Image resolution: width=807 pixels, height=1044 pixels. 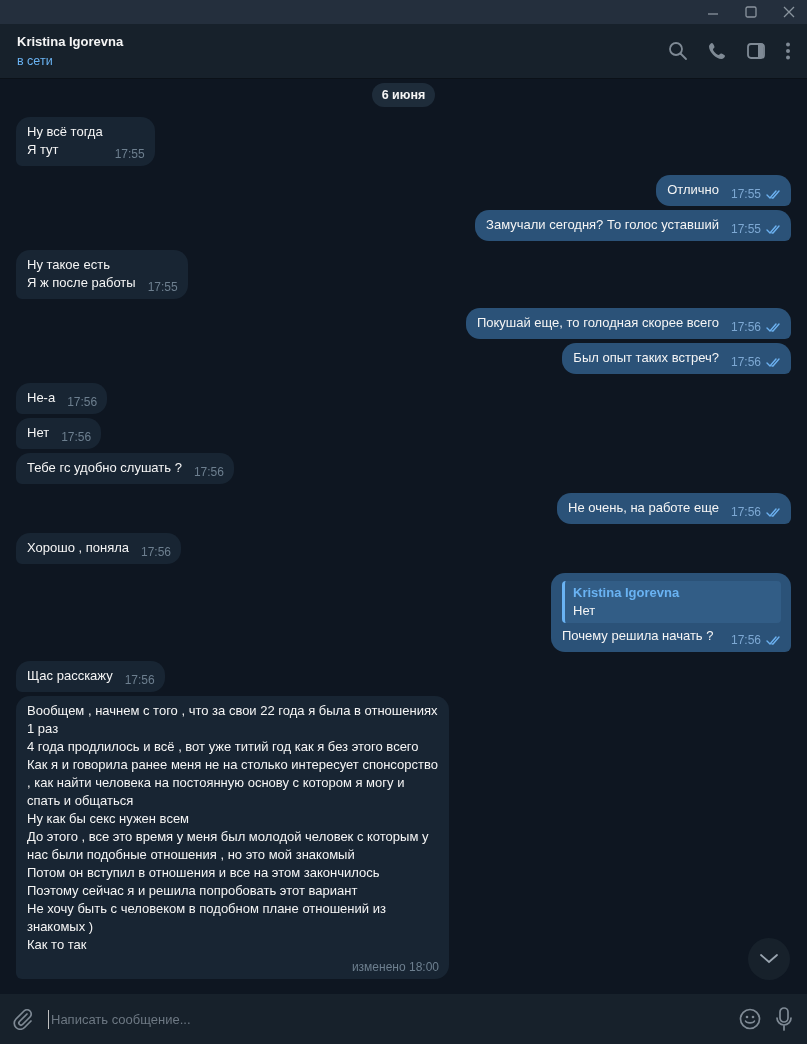 I want to click on online-status: в сети, so click(x=35, y=61).